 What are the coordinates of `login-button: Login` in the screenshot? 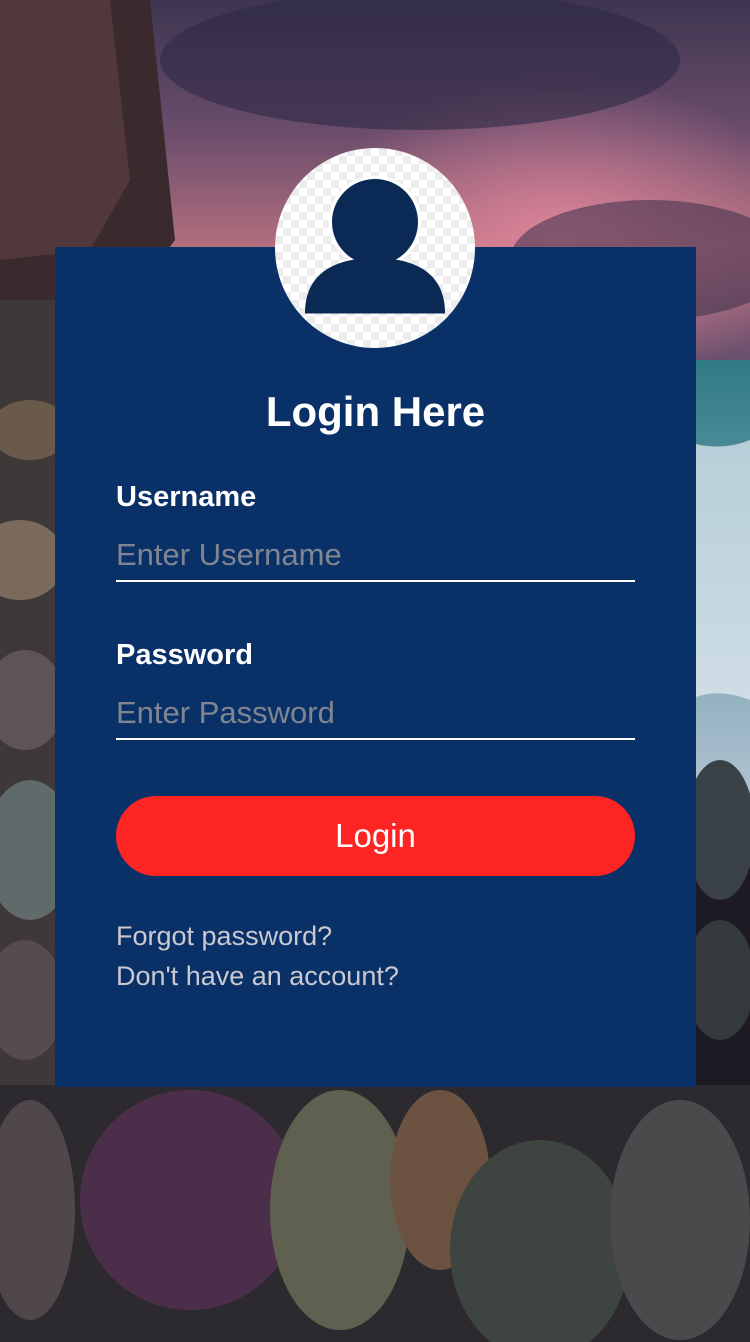 It's located at (375, 836).